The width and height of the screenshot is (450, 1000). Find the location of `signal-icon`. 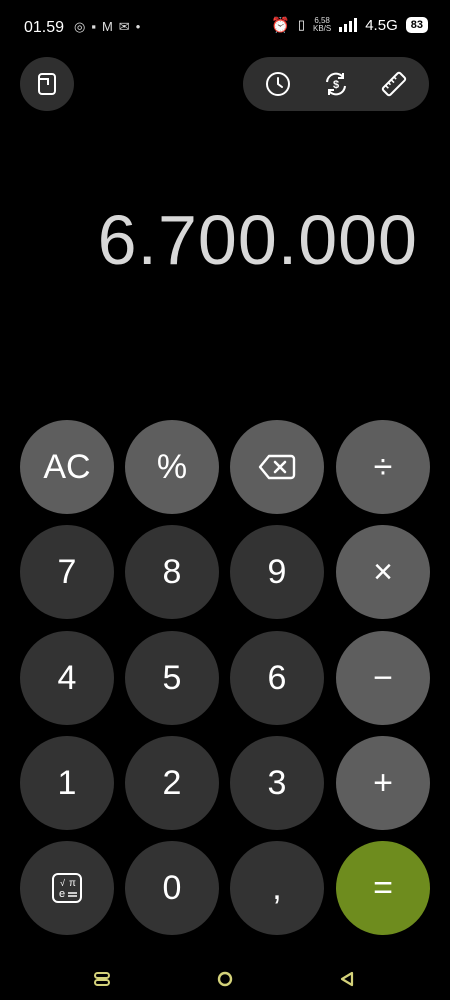

signal-icon is located at coordinates (348, 25).